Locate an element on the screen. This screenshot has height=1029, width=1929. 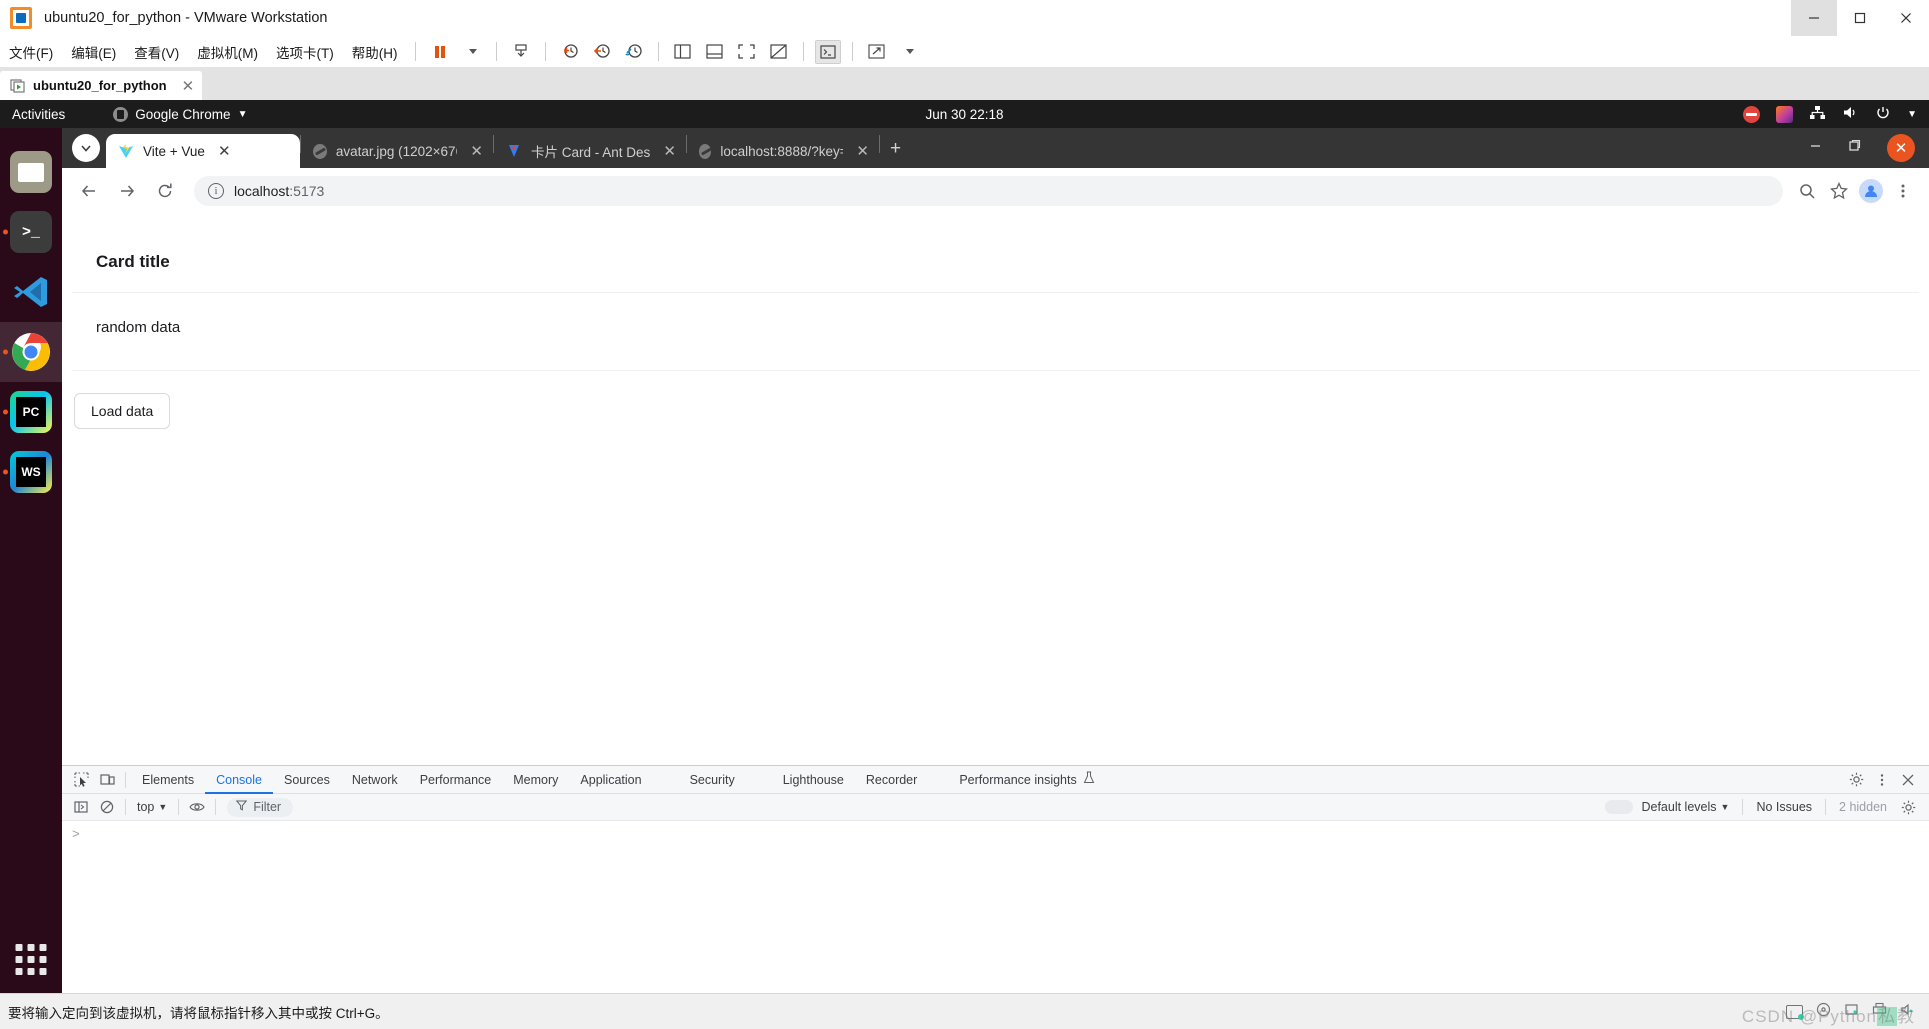
vmware-tabstrip: ubuntu20_for_python ✕ is located at coordinates (964, 84).